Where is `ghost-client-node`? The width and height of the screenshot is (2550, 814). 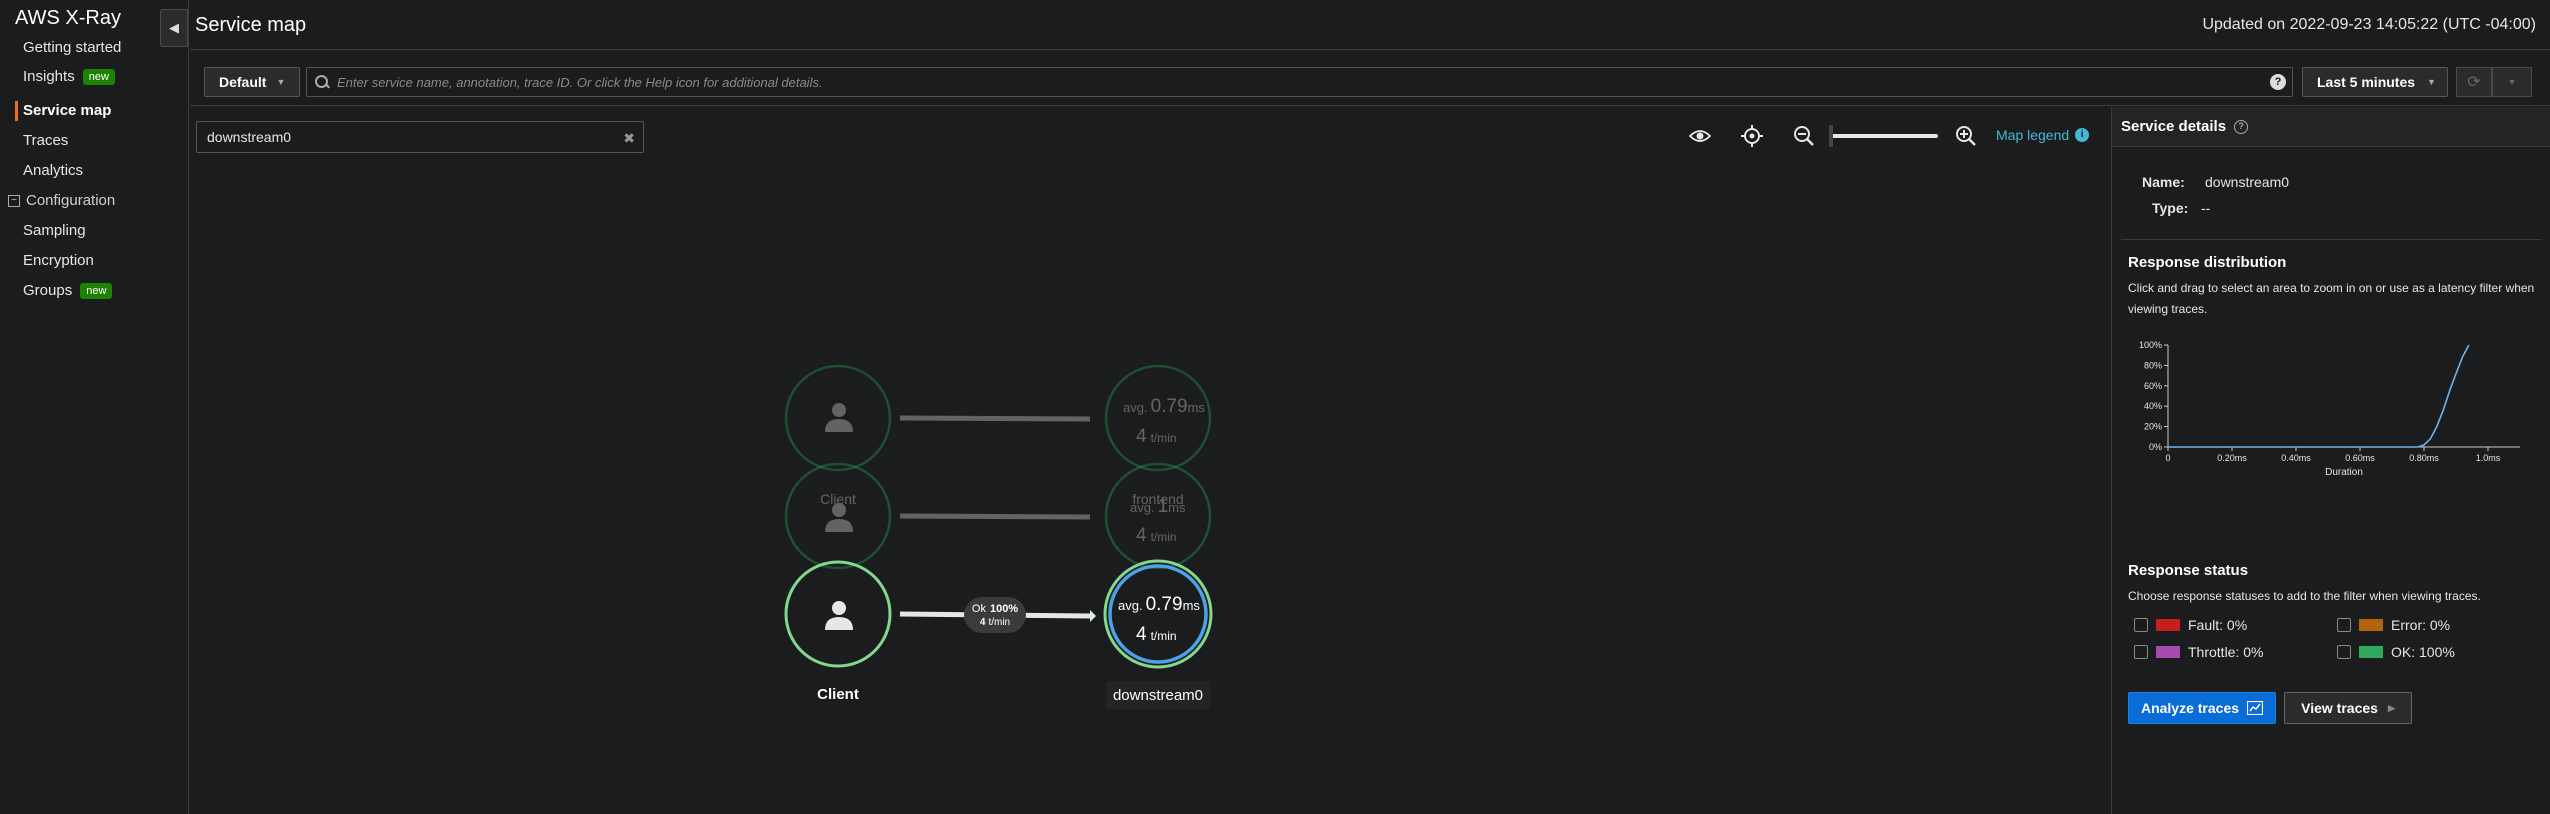 ghost-client-node is located at coordinates (838, 418).